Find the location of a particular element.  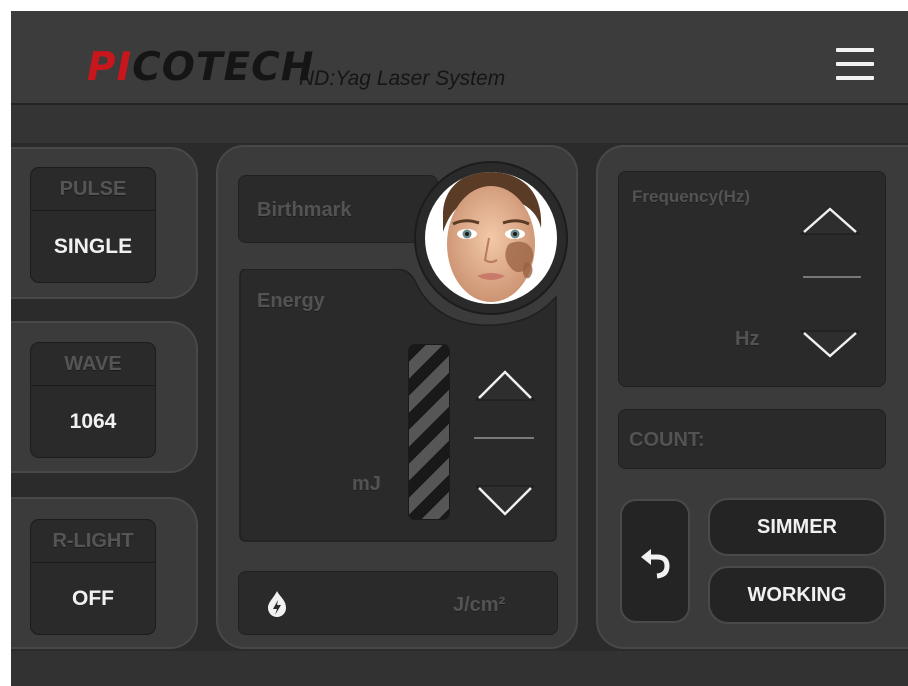

mode-field: Birthmark is located at coordinates (338, 209).